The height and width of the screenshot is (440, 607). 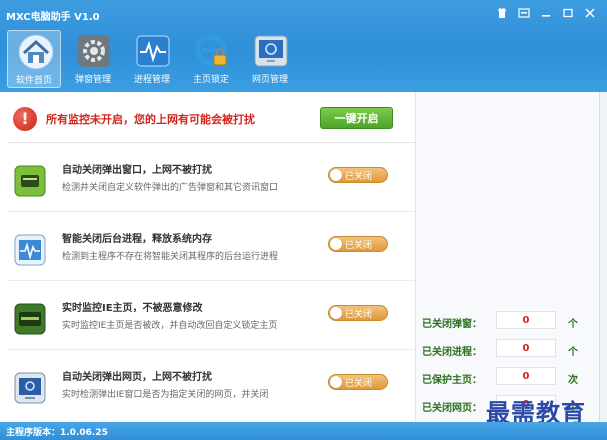 I want to click on minimize-icon, so click(x=546, y=13).